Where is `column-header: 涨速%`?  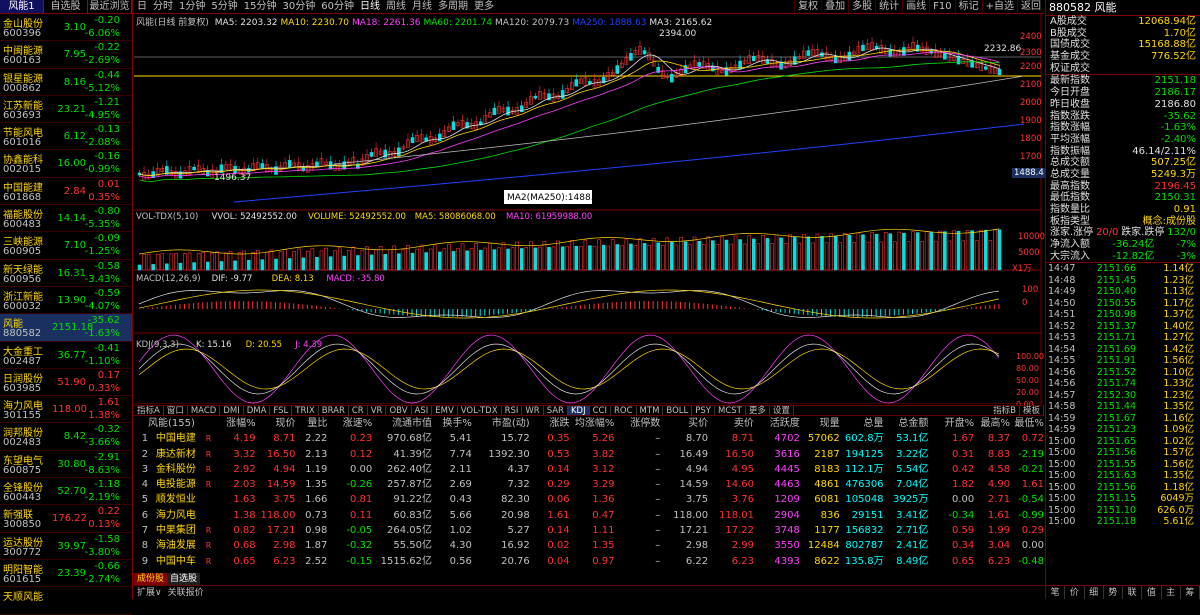
column-header: 涨速% is located at coordinates (350, 423).